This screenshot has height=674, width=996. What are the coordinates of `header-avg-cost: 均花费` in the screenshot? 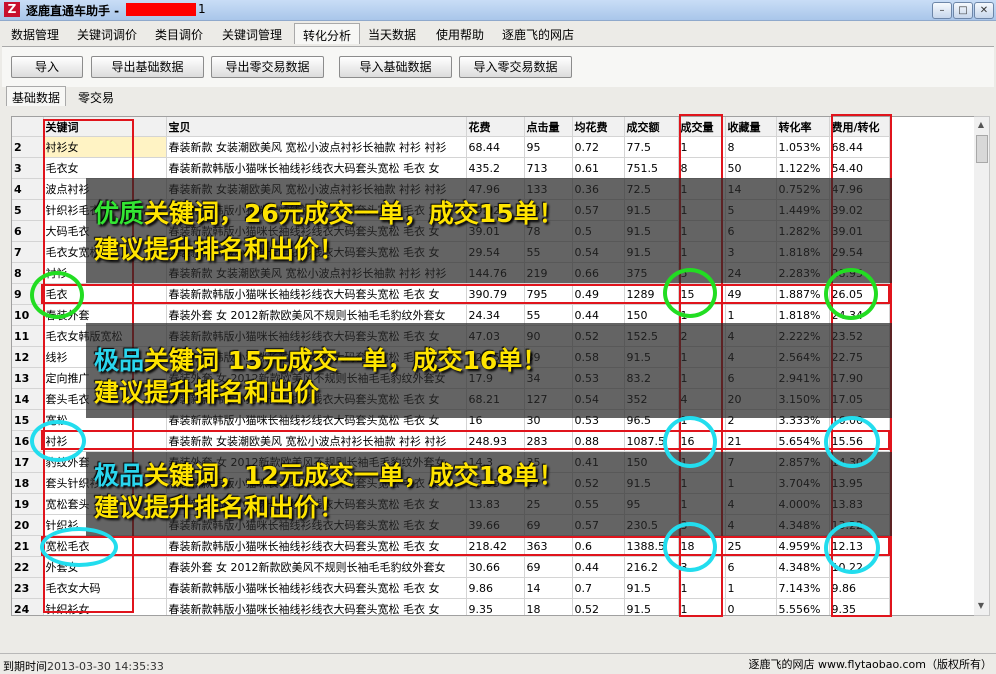 It's located at (598, 127).